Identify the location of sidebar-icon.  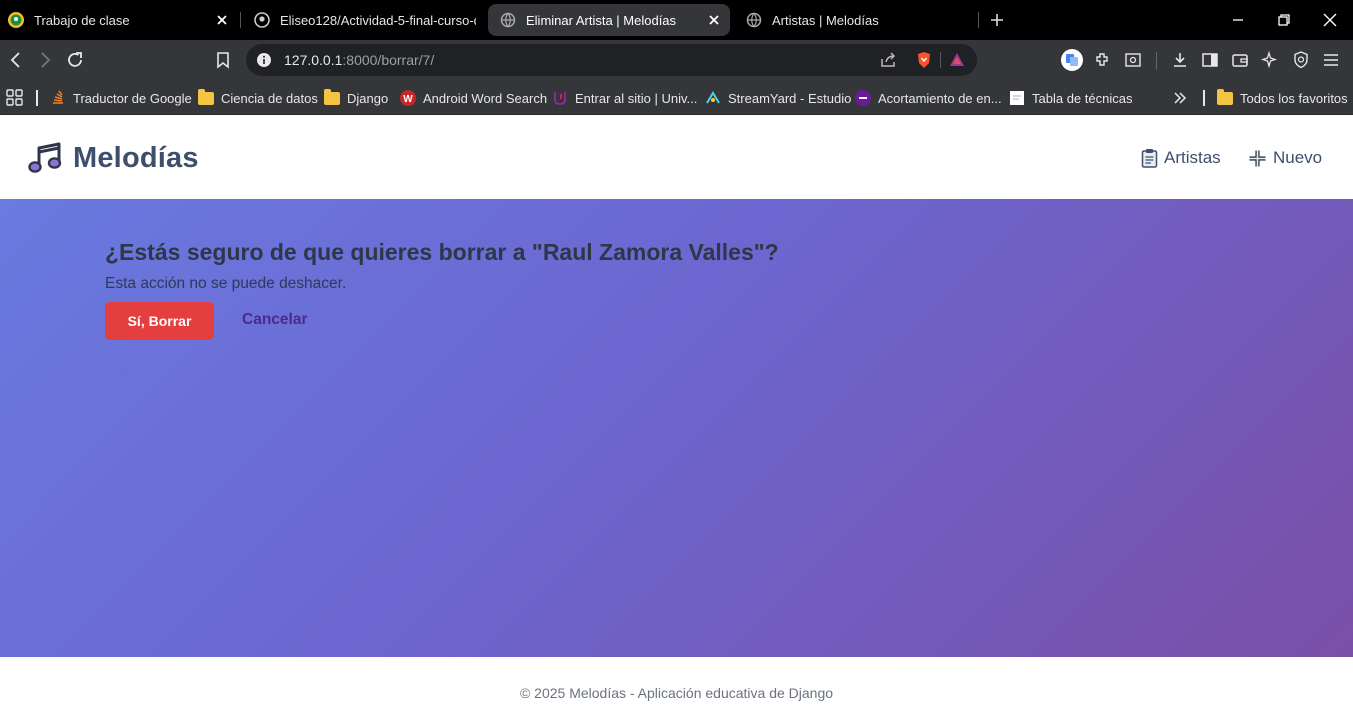
(1210, 60).